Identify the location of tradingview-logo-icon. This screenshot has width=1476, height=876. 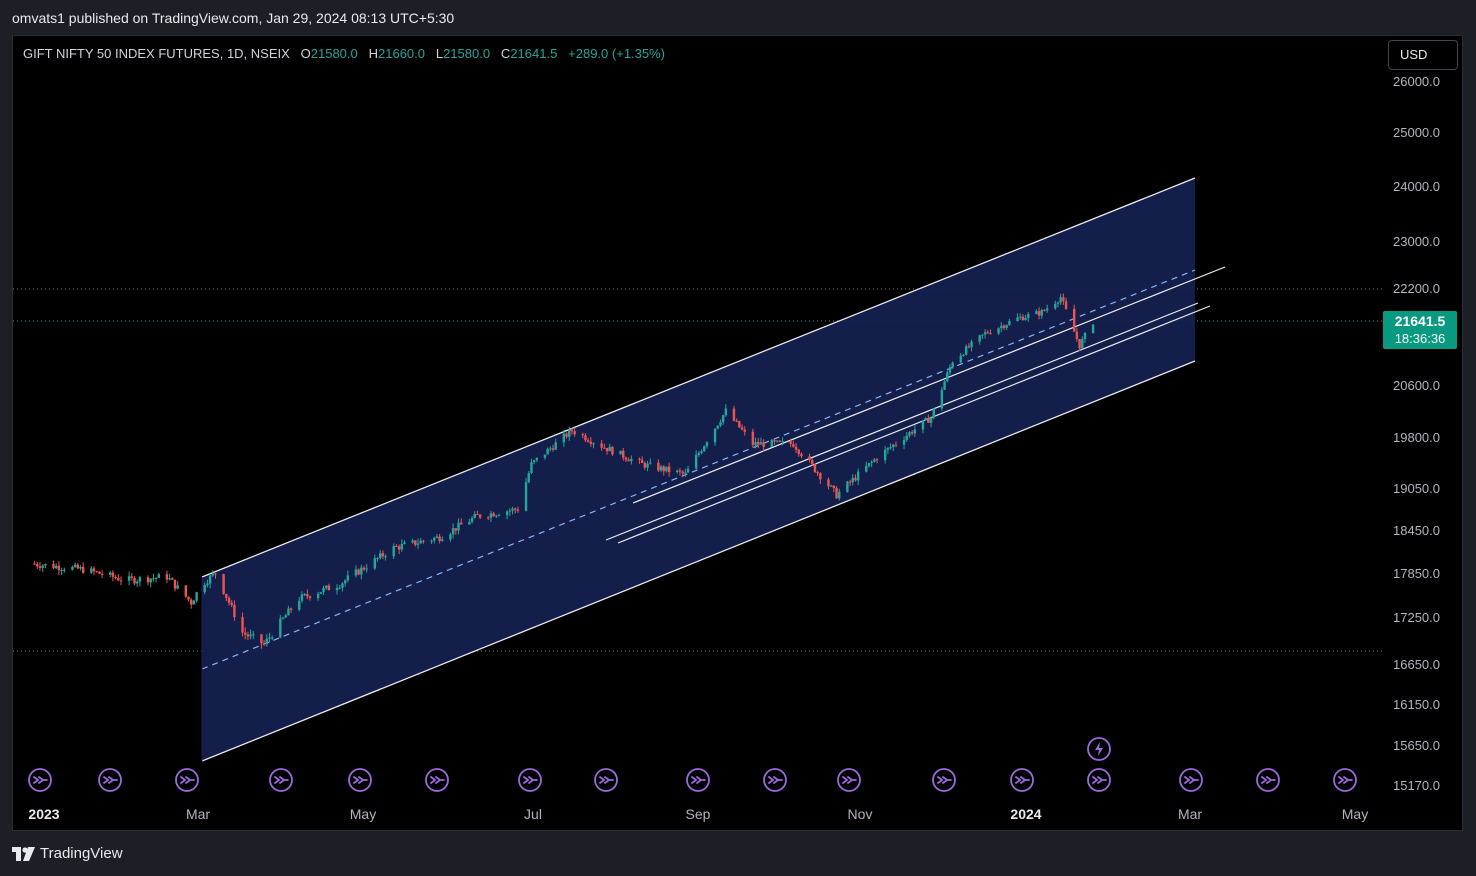
(23, 853).